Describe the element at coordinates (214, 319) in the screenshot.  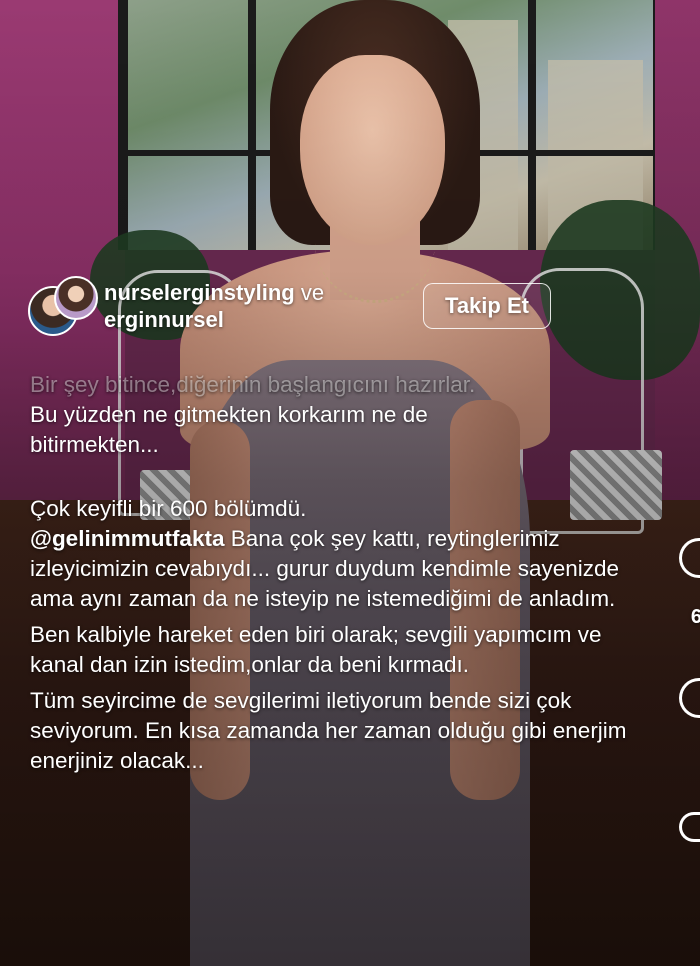
I see `author-username-secondary: erginnursel` at that location.